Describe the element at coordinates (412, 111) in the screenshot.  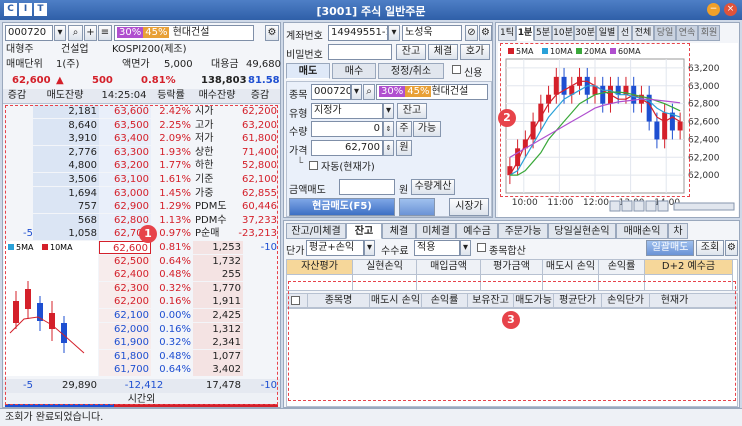
I see `form-balance-button: 잔고` at that location.